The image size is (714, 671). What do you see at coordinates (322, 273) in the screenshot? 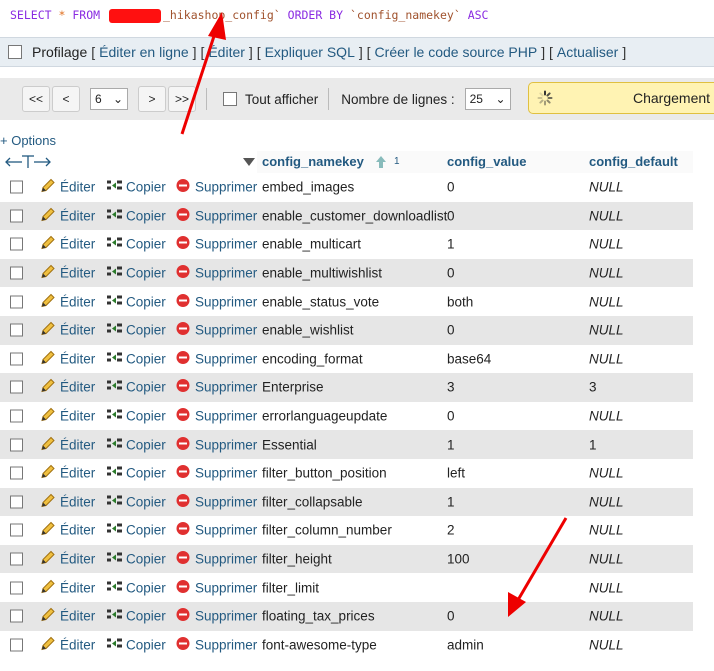
I see `cell-namekey: enable_multiwishlist` at bounding box center [322, 273].